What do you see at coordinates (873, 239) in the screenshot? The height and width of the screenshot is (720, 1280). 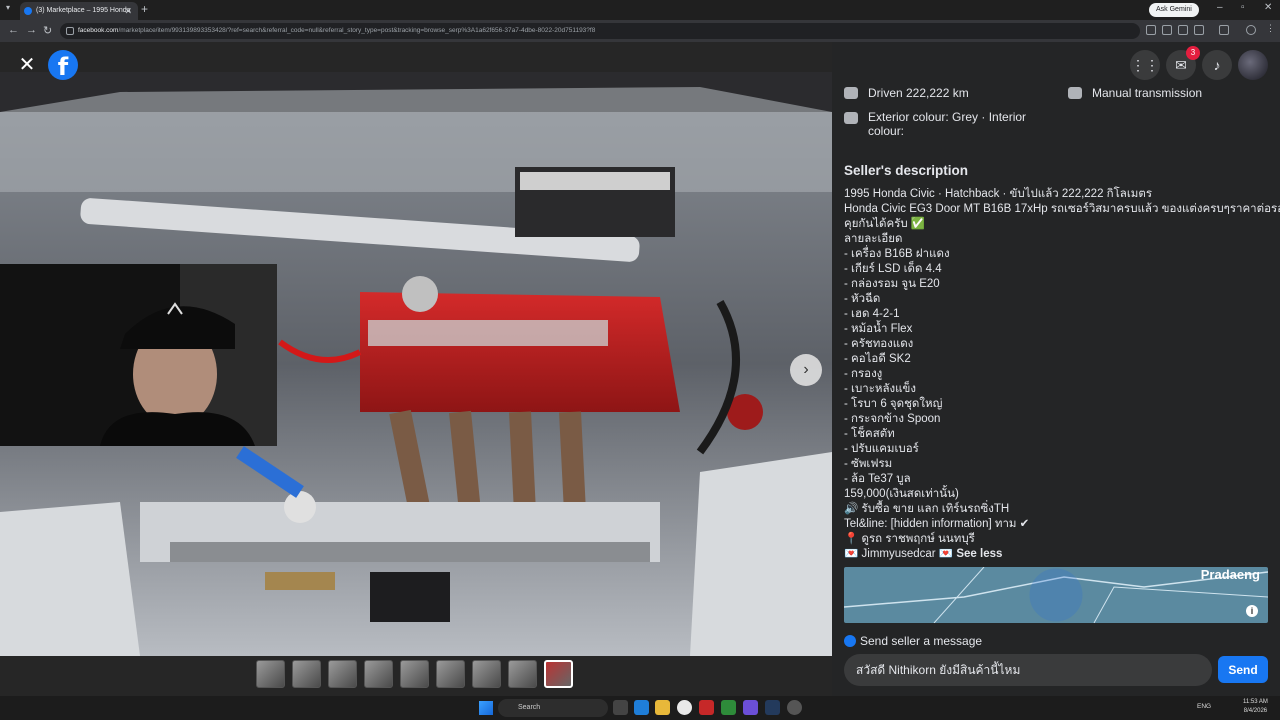 I see `description-line: ลายละเอียด` at bounding box center [873, 239].